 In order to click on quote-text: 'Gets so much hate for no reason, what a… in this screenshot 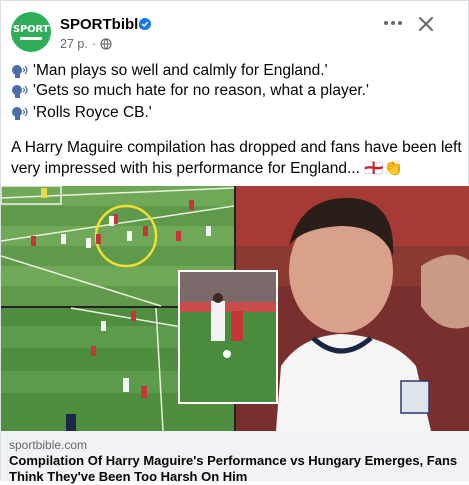, I will do `click(201, 90)`.